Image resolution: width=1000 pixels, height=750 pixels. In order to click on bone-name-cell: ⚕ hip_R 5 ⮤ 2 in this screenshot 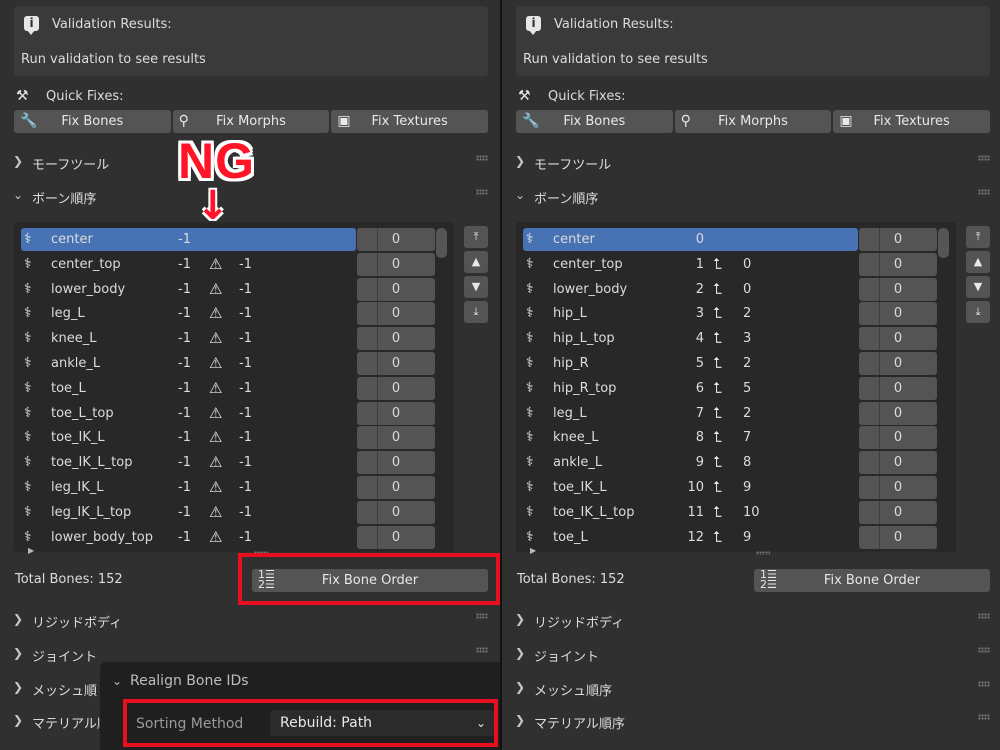, I will do `click(690, 363)`.